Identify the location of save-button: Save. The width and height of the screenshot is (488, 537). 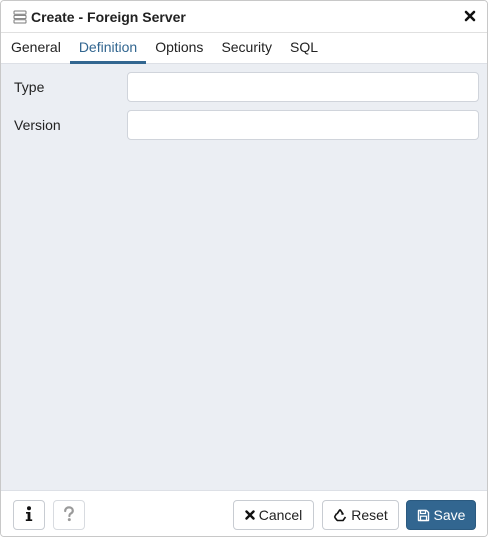
(441, 515).